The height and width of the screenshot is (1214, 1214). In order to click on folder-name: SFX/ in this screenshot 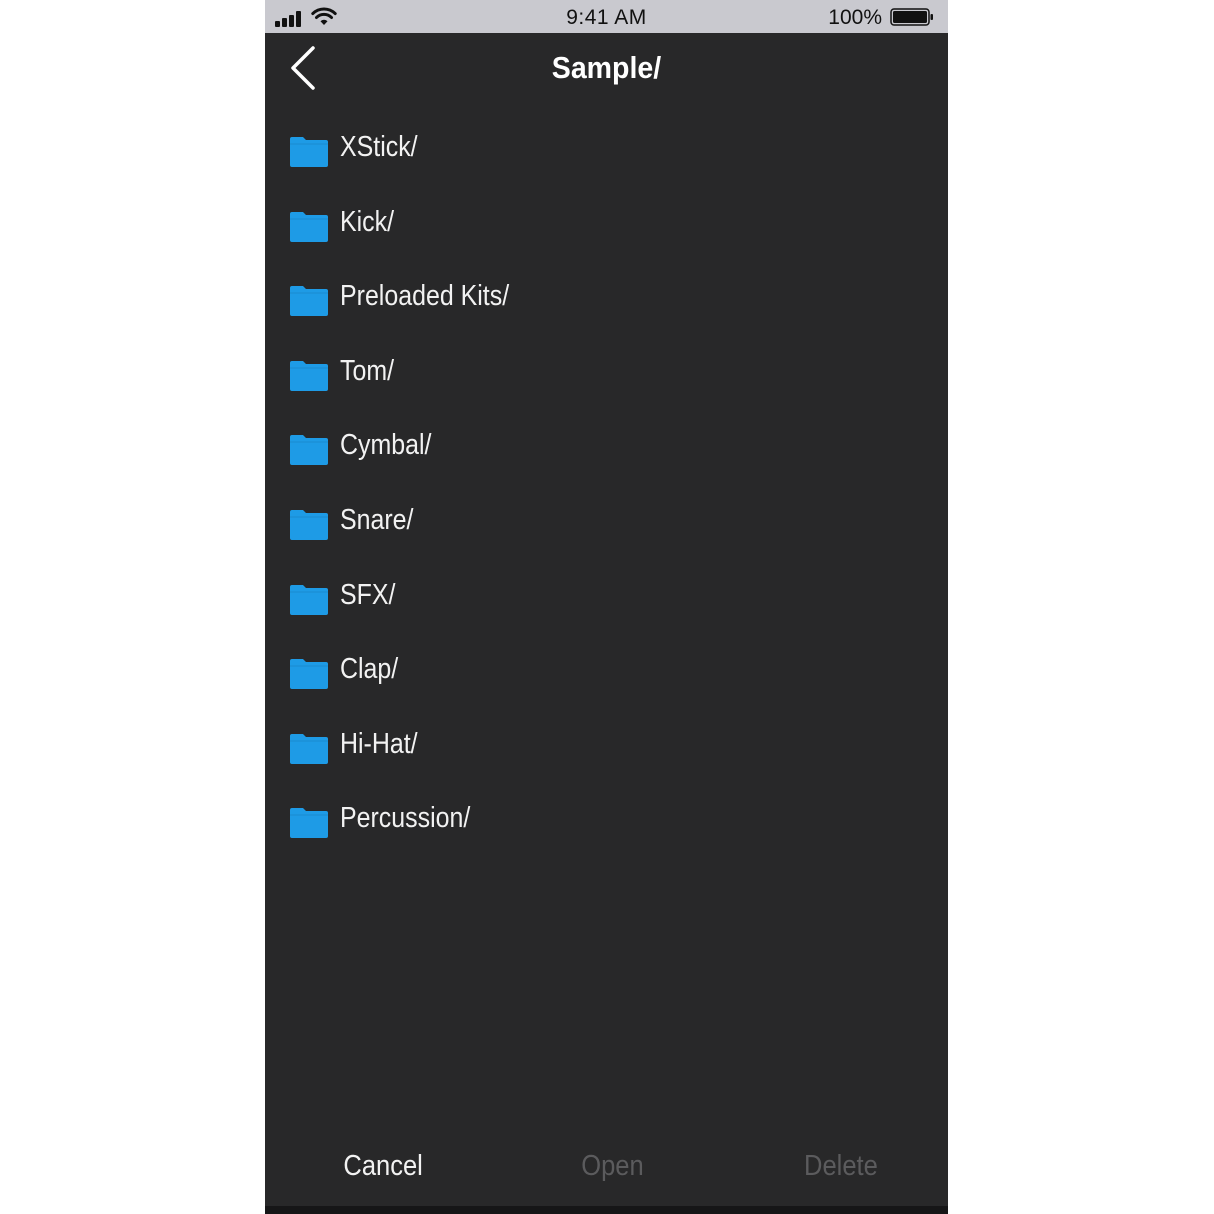, I will do `click(368, 594)`.